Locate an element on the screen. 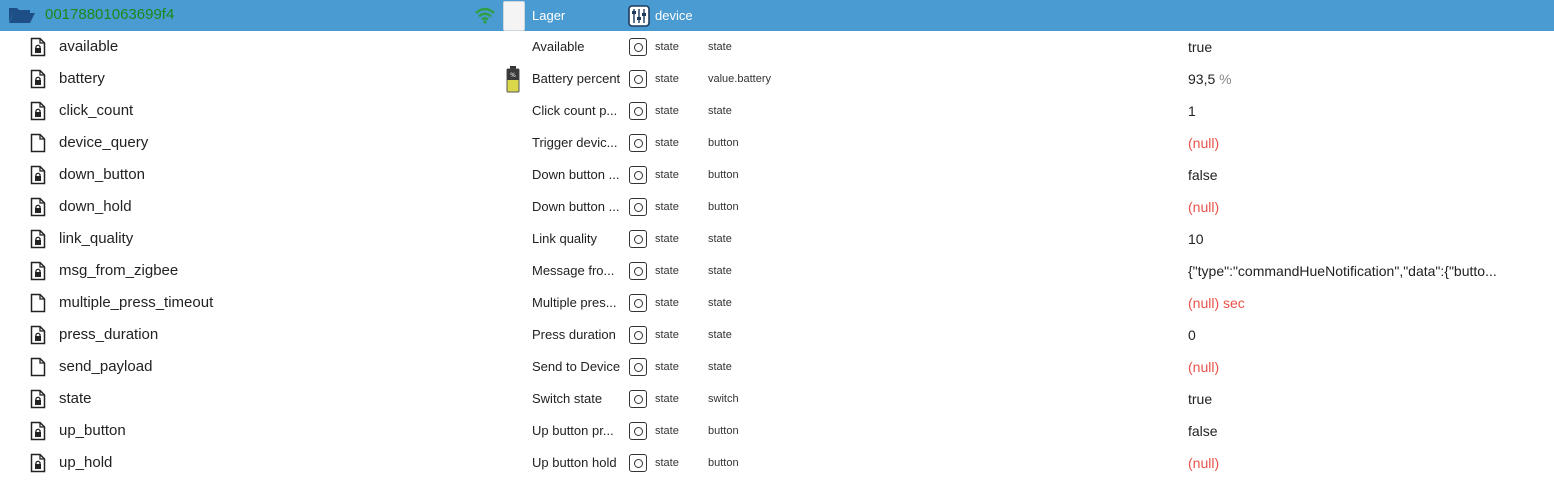 The width and height of the screenshot is (1554, 482). state-row-available: available Available state state true is located at coordinates (777, 47).